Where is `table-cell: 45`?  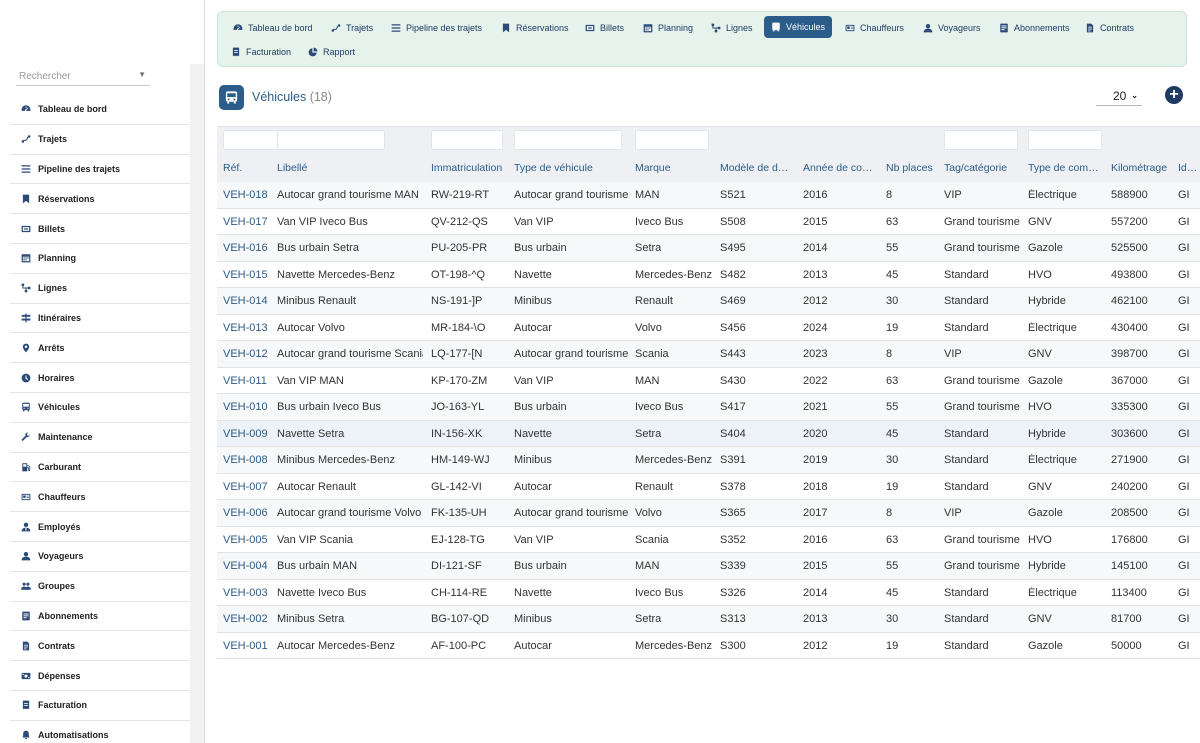 table-cell: 45 is located at coordinates (892, 274).